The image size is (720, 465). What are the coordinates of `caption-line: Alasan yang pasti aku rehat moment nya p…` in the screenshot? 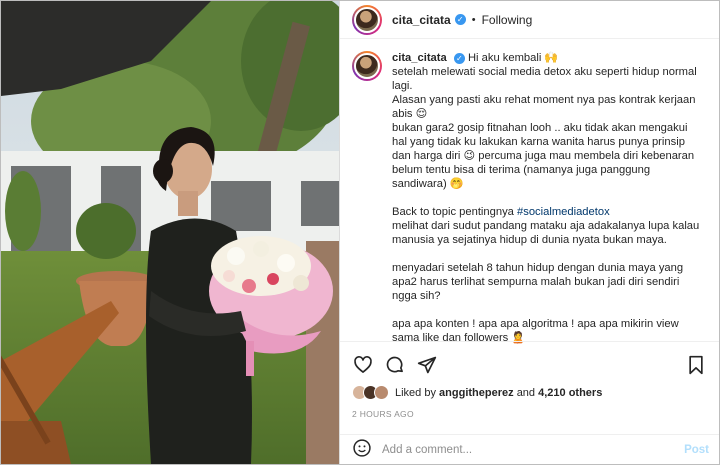 It's located at (544, 107).